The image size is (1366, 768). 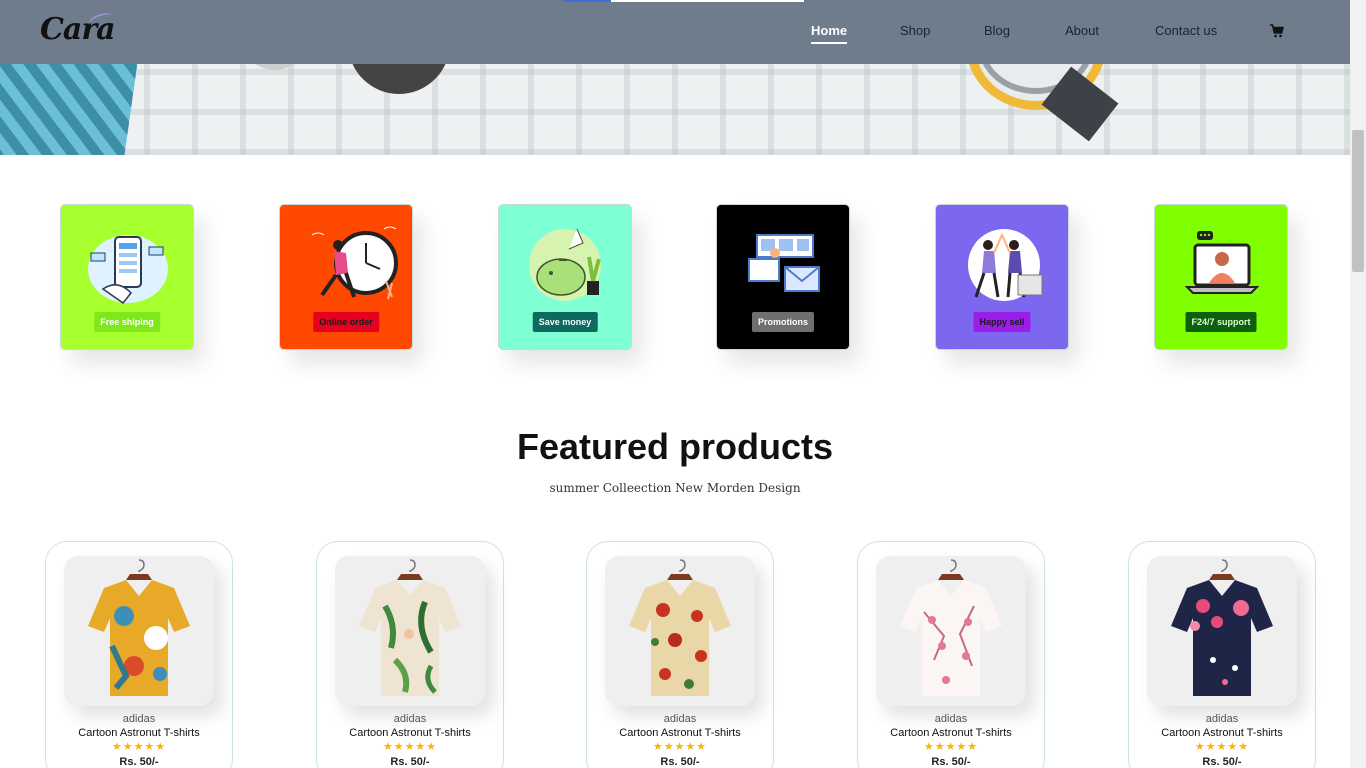 I want to click on featured-products-subtitle: summer Colleection New Morden Design, so click(x=675, y=488).